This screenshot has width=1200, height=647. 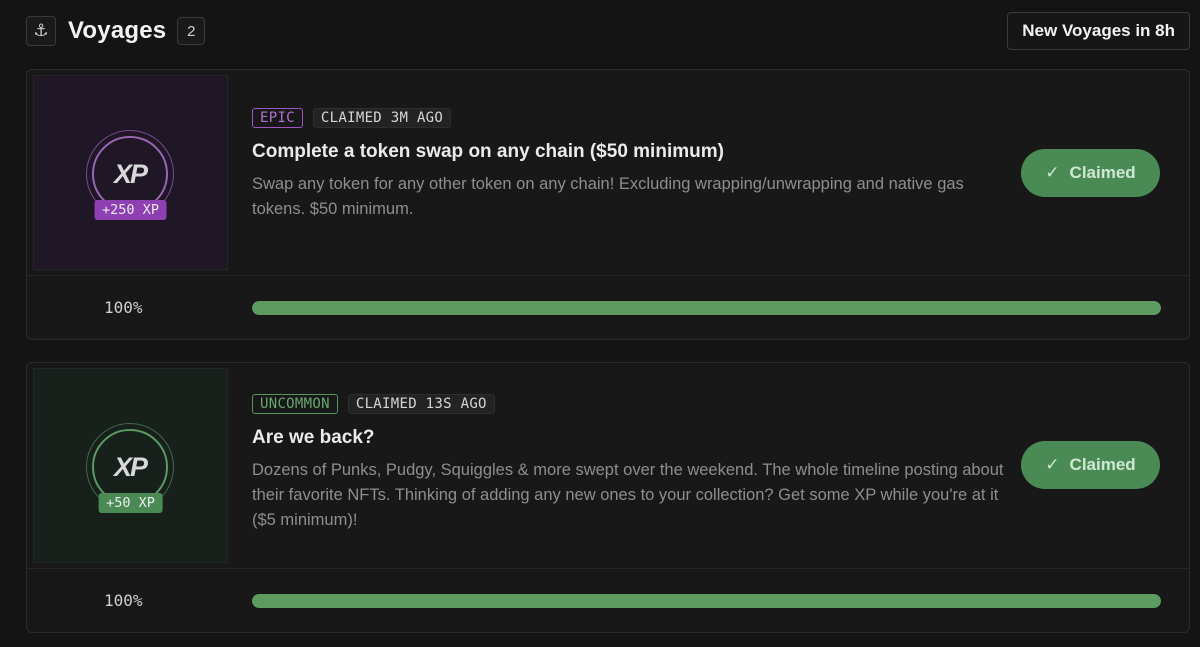 What do you see at coordinates (117, 30) in the screenshot?
I see `page-title: Voyages` at bounding box center [117, 30].